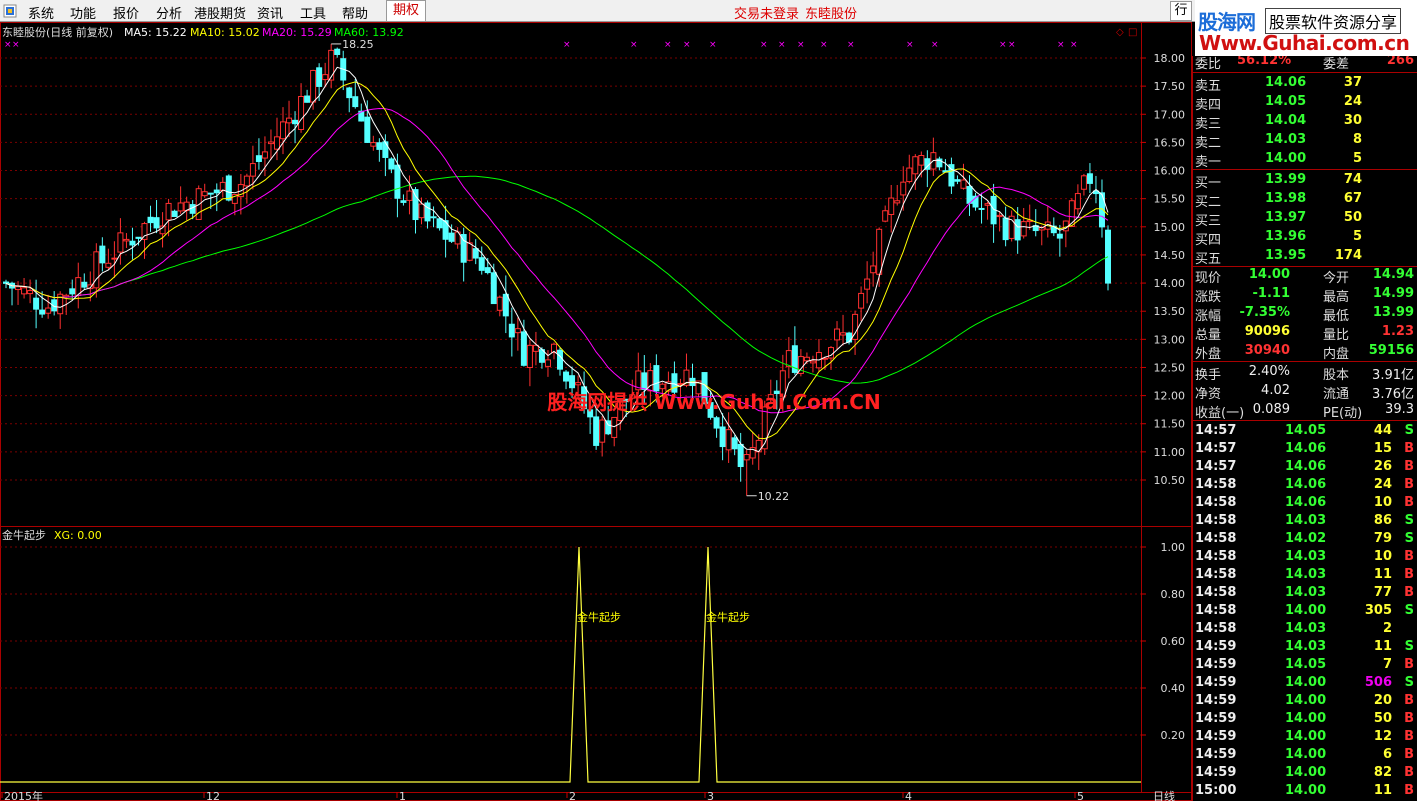  Describe the element at coordinates (1216, 790) in the screenshot. I see `tick-time: 15:00` at that location.